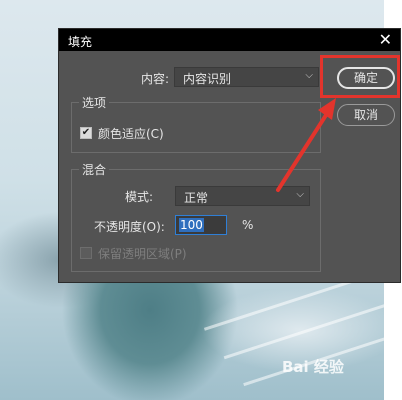 The width and height of the screenshot is (402, 400). I want to click on watermark-logo: Bai 经验, so click(313, 367).